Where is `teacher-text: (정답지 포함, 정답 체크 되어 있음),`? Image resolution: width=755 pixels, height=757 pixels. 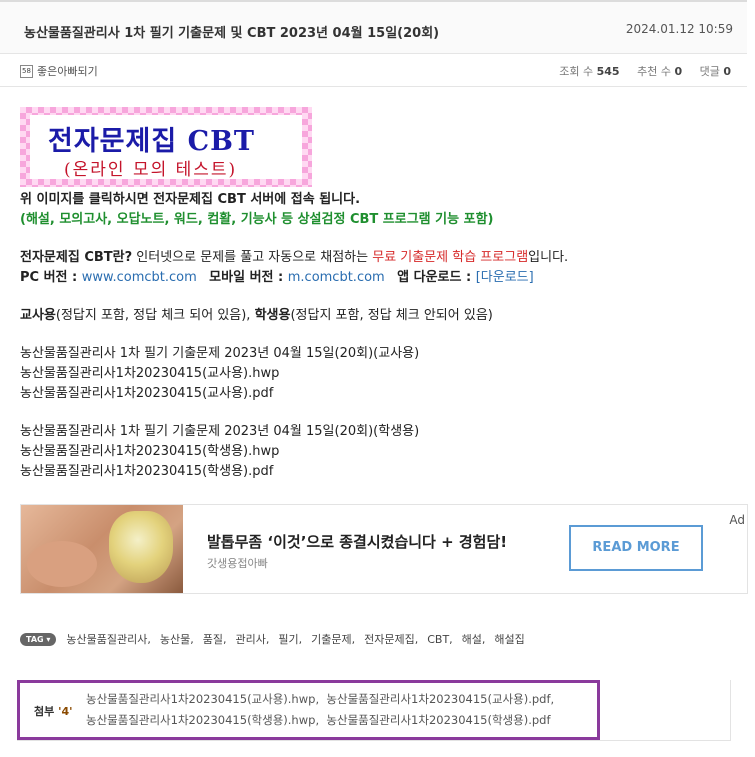
teacher-text: (정답지 포함, 정답 체크 되어 있음), is located at coordinates (155, 315).